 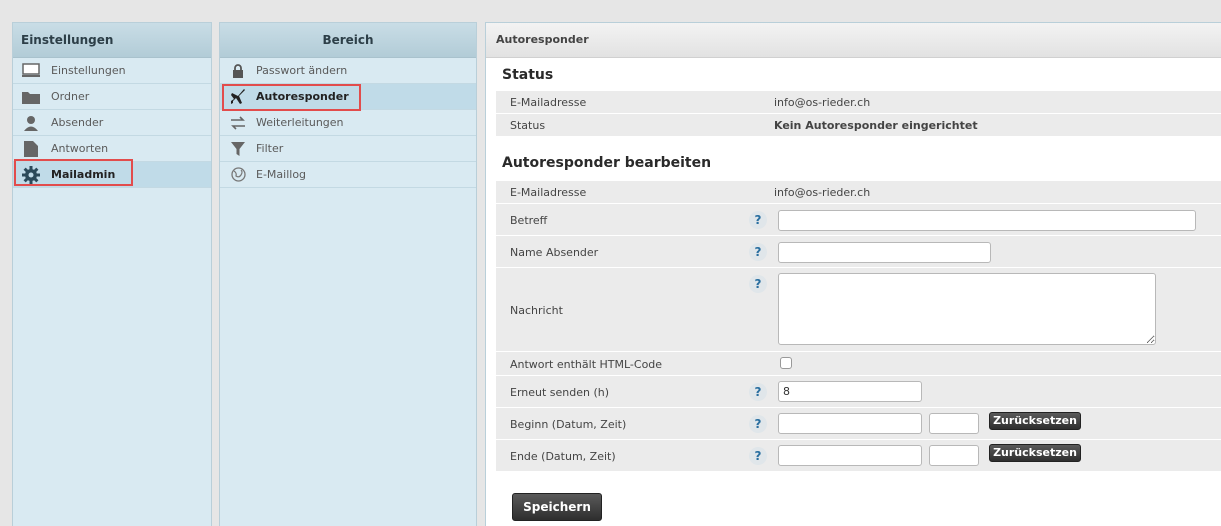 What do you see at coordinates (270, 148) in the screenshot?
I see `nav-item-label: Filter` at bounding box center [270, 148].